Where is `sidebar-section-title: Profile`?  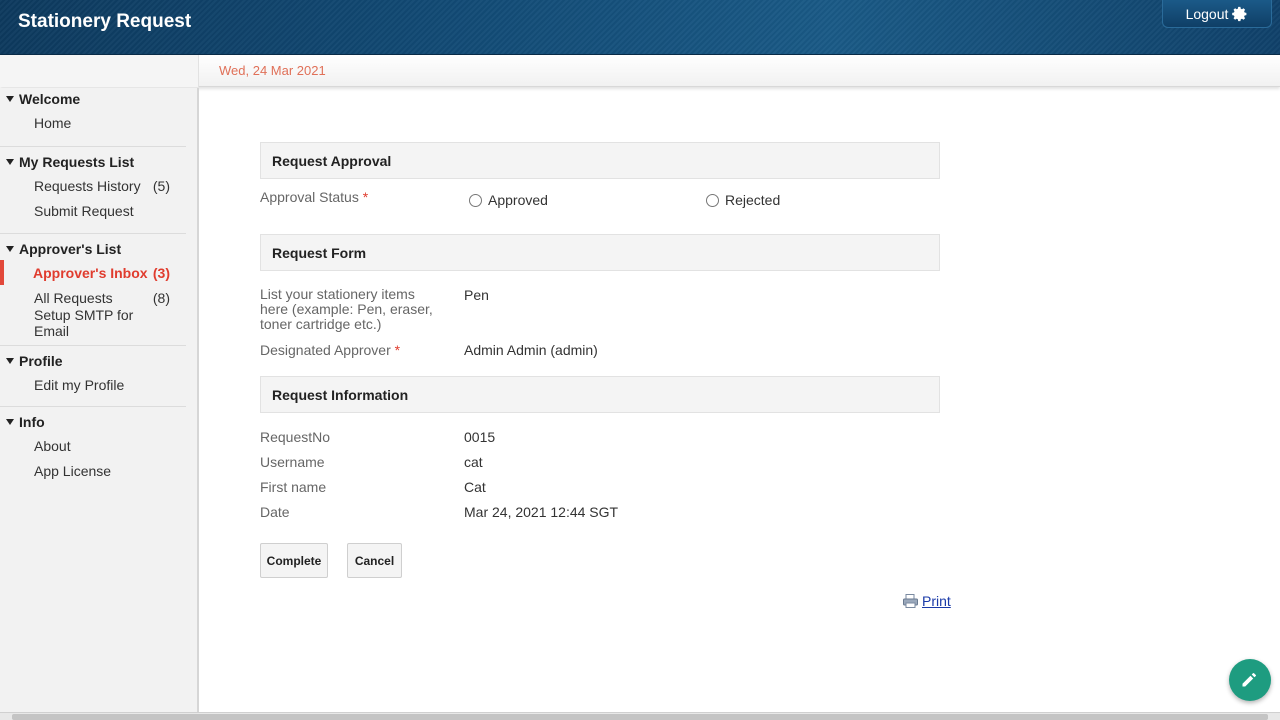 sidebar-section-title: Profile is located at coordinates (93, 361).